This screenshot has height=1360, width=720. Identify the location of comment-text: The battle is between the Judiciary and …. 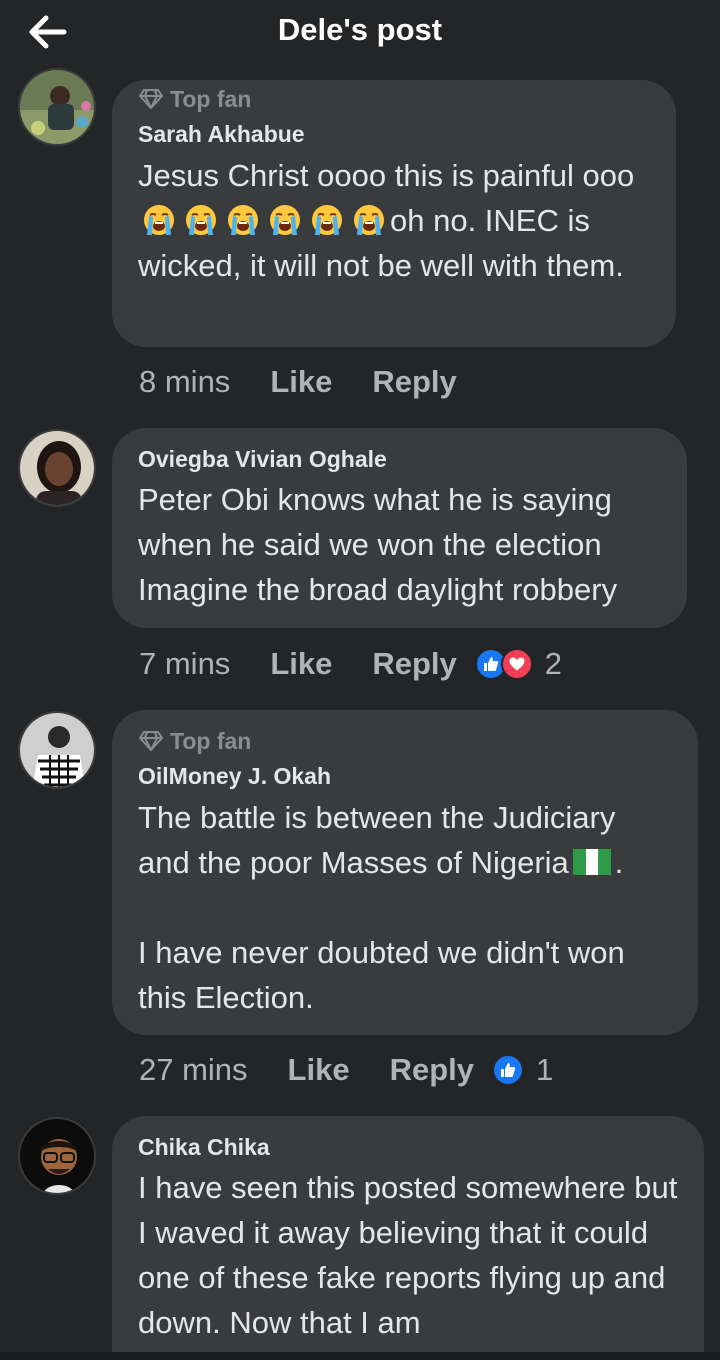
(405, 907).